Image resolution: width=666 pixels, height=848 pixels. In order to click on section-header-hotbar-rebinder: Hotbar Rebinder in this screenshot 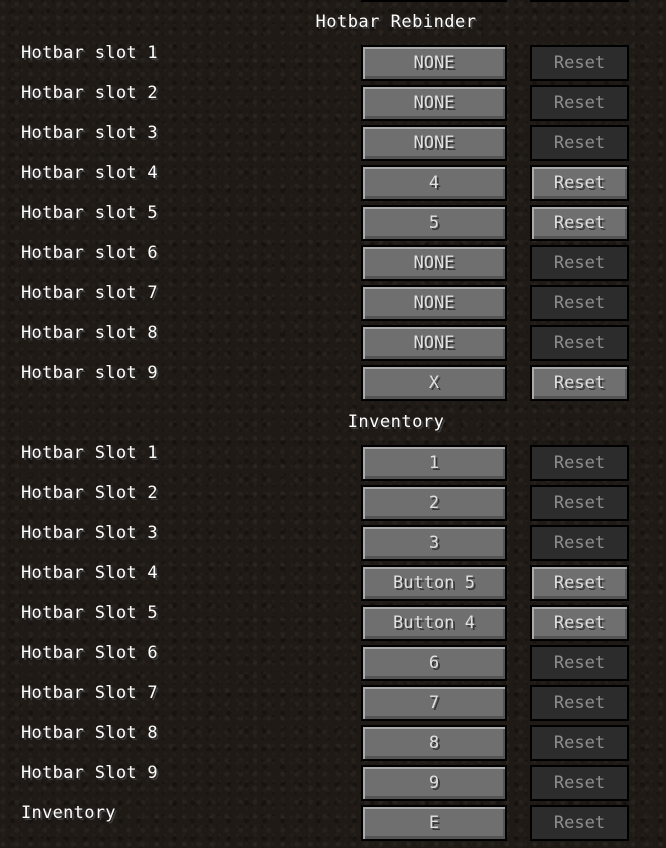, I will do `click(396, 22)`.